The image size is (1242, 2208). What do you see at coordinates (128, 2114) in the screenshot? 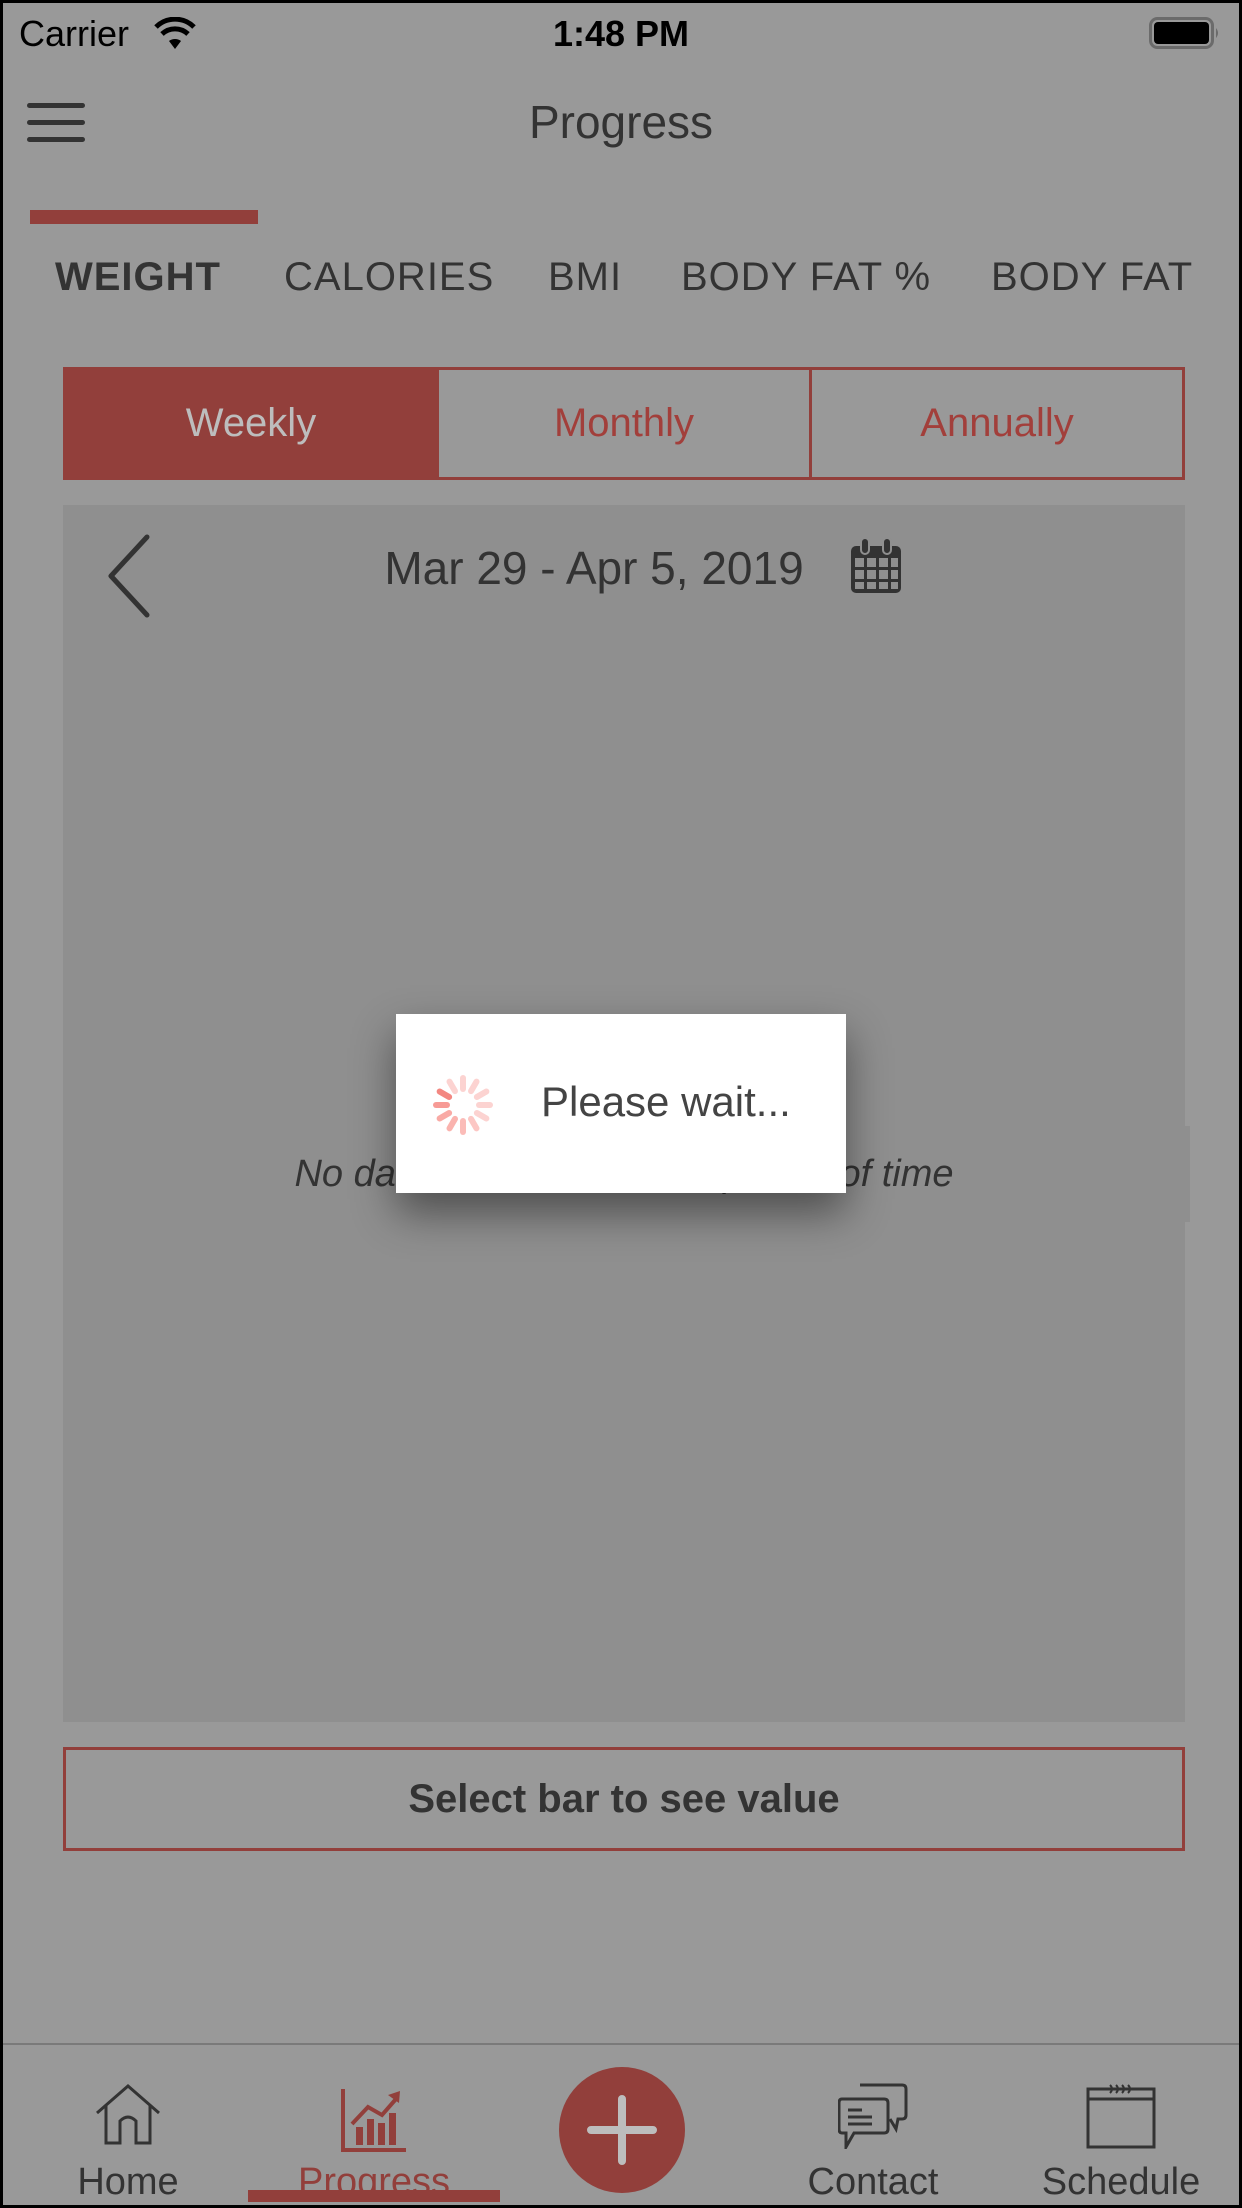
I see `home-icon` at bounding box center [128, 2114].